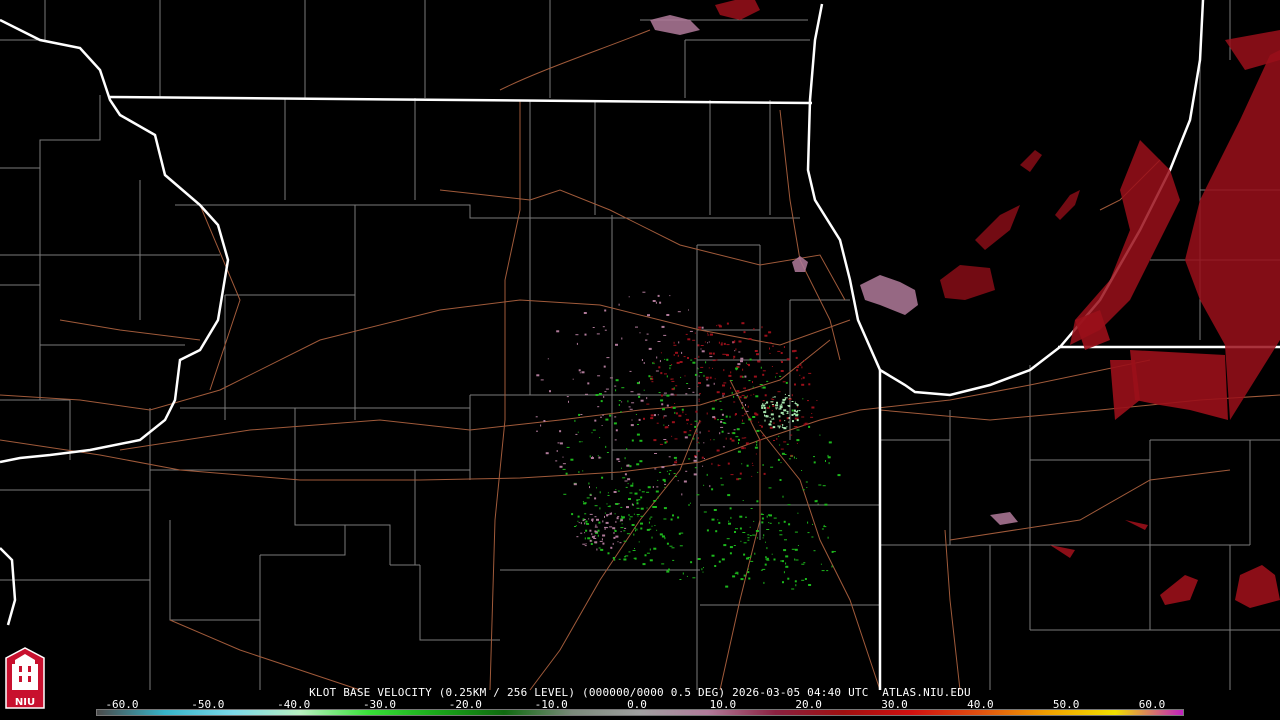 The height and width of the screenshot is (720, 1280). What do you see at coordinates (25, 702) in the screenshot?
I see `niu-logo-text: NIU` at bounding box center [25, 702].